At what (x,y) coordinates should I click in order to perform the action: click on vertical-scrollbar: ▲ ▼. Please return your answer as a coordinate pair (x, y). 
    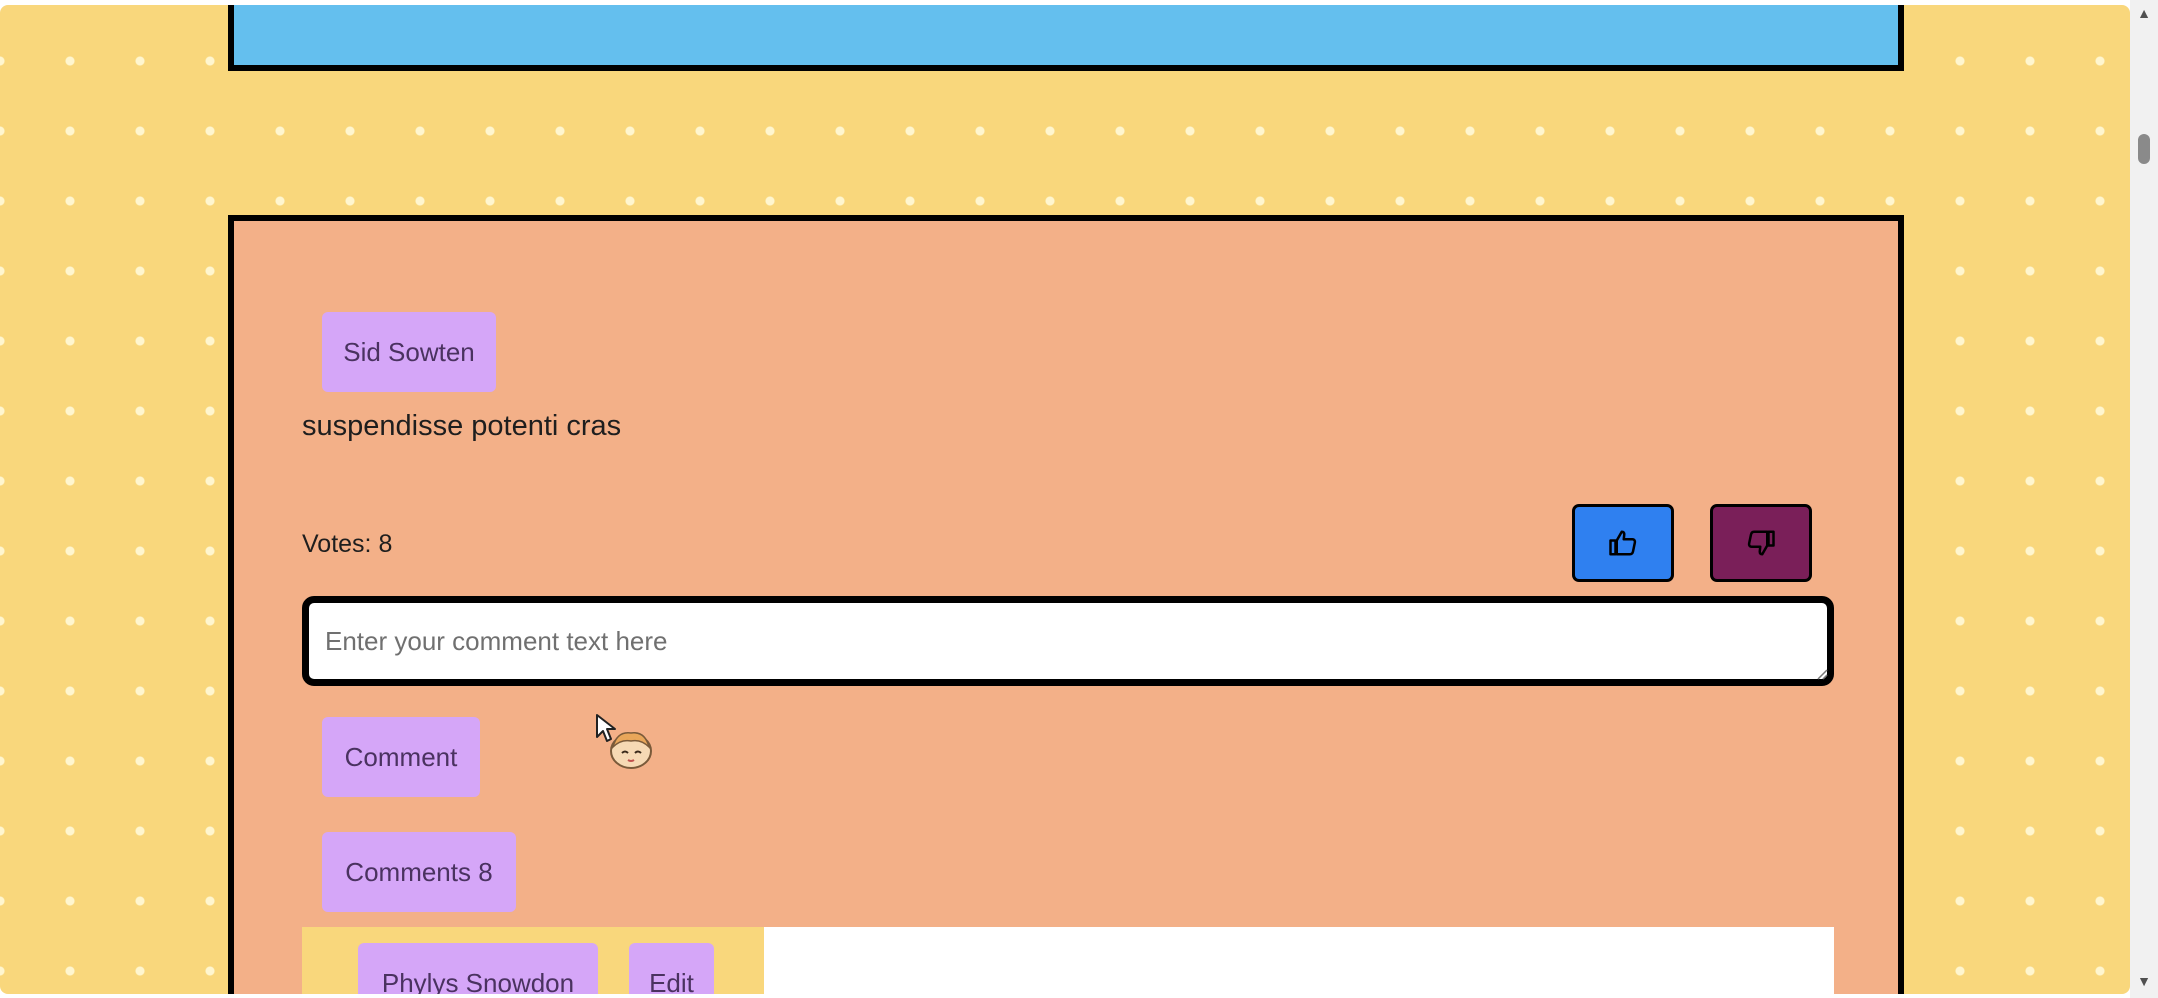
    Looking at the image, I should click on (2144, 499).